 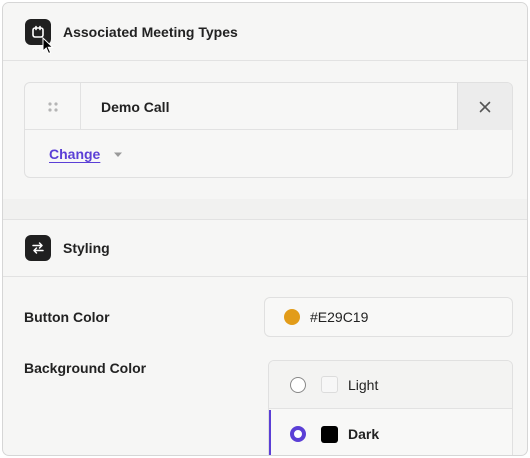 What do you see at coordinates (388, 317) in the screenshot?
I see `button-color-input: #E29C19` at bounding box center [388, 317].